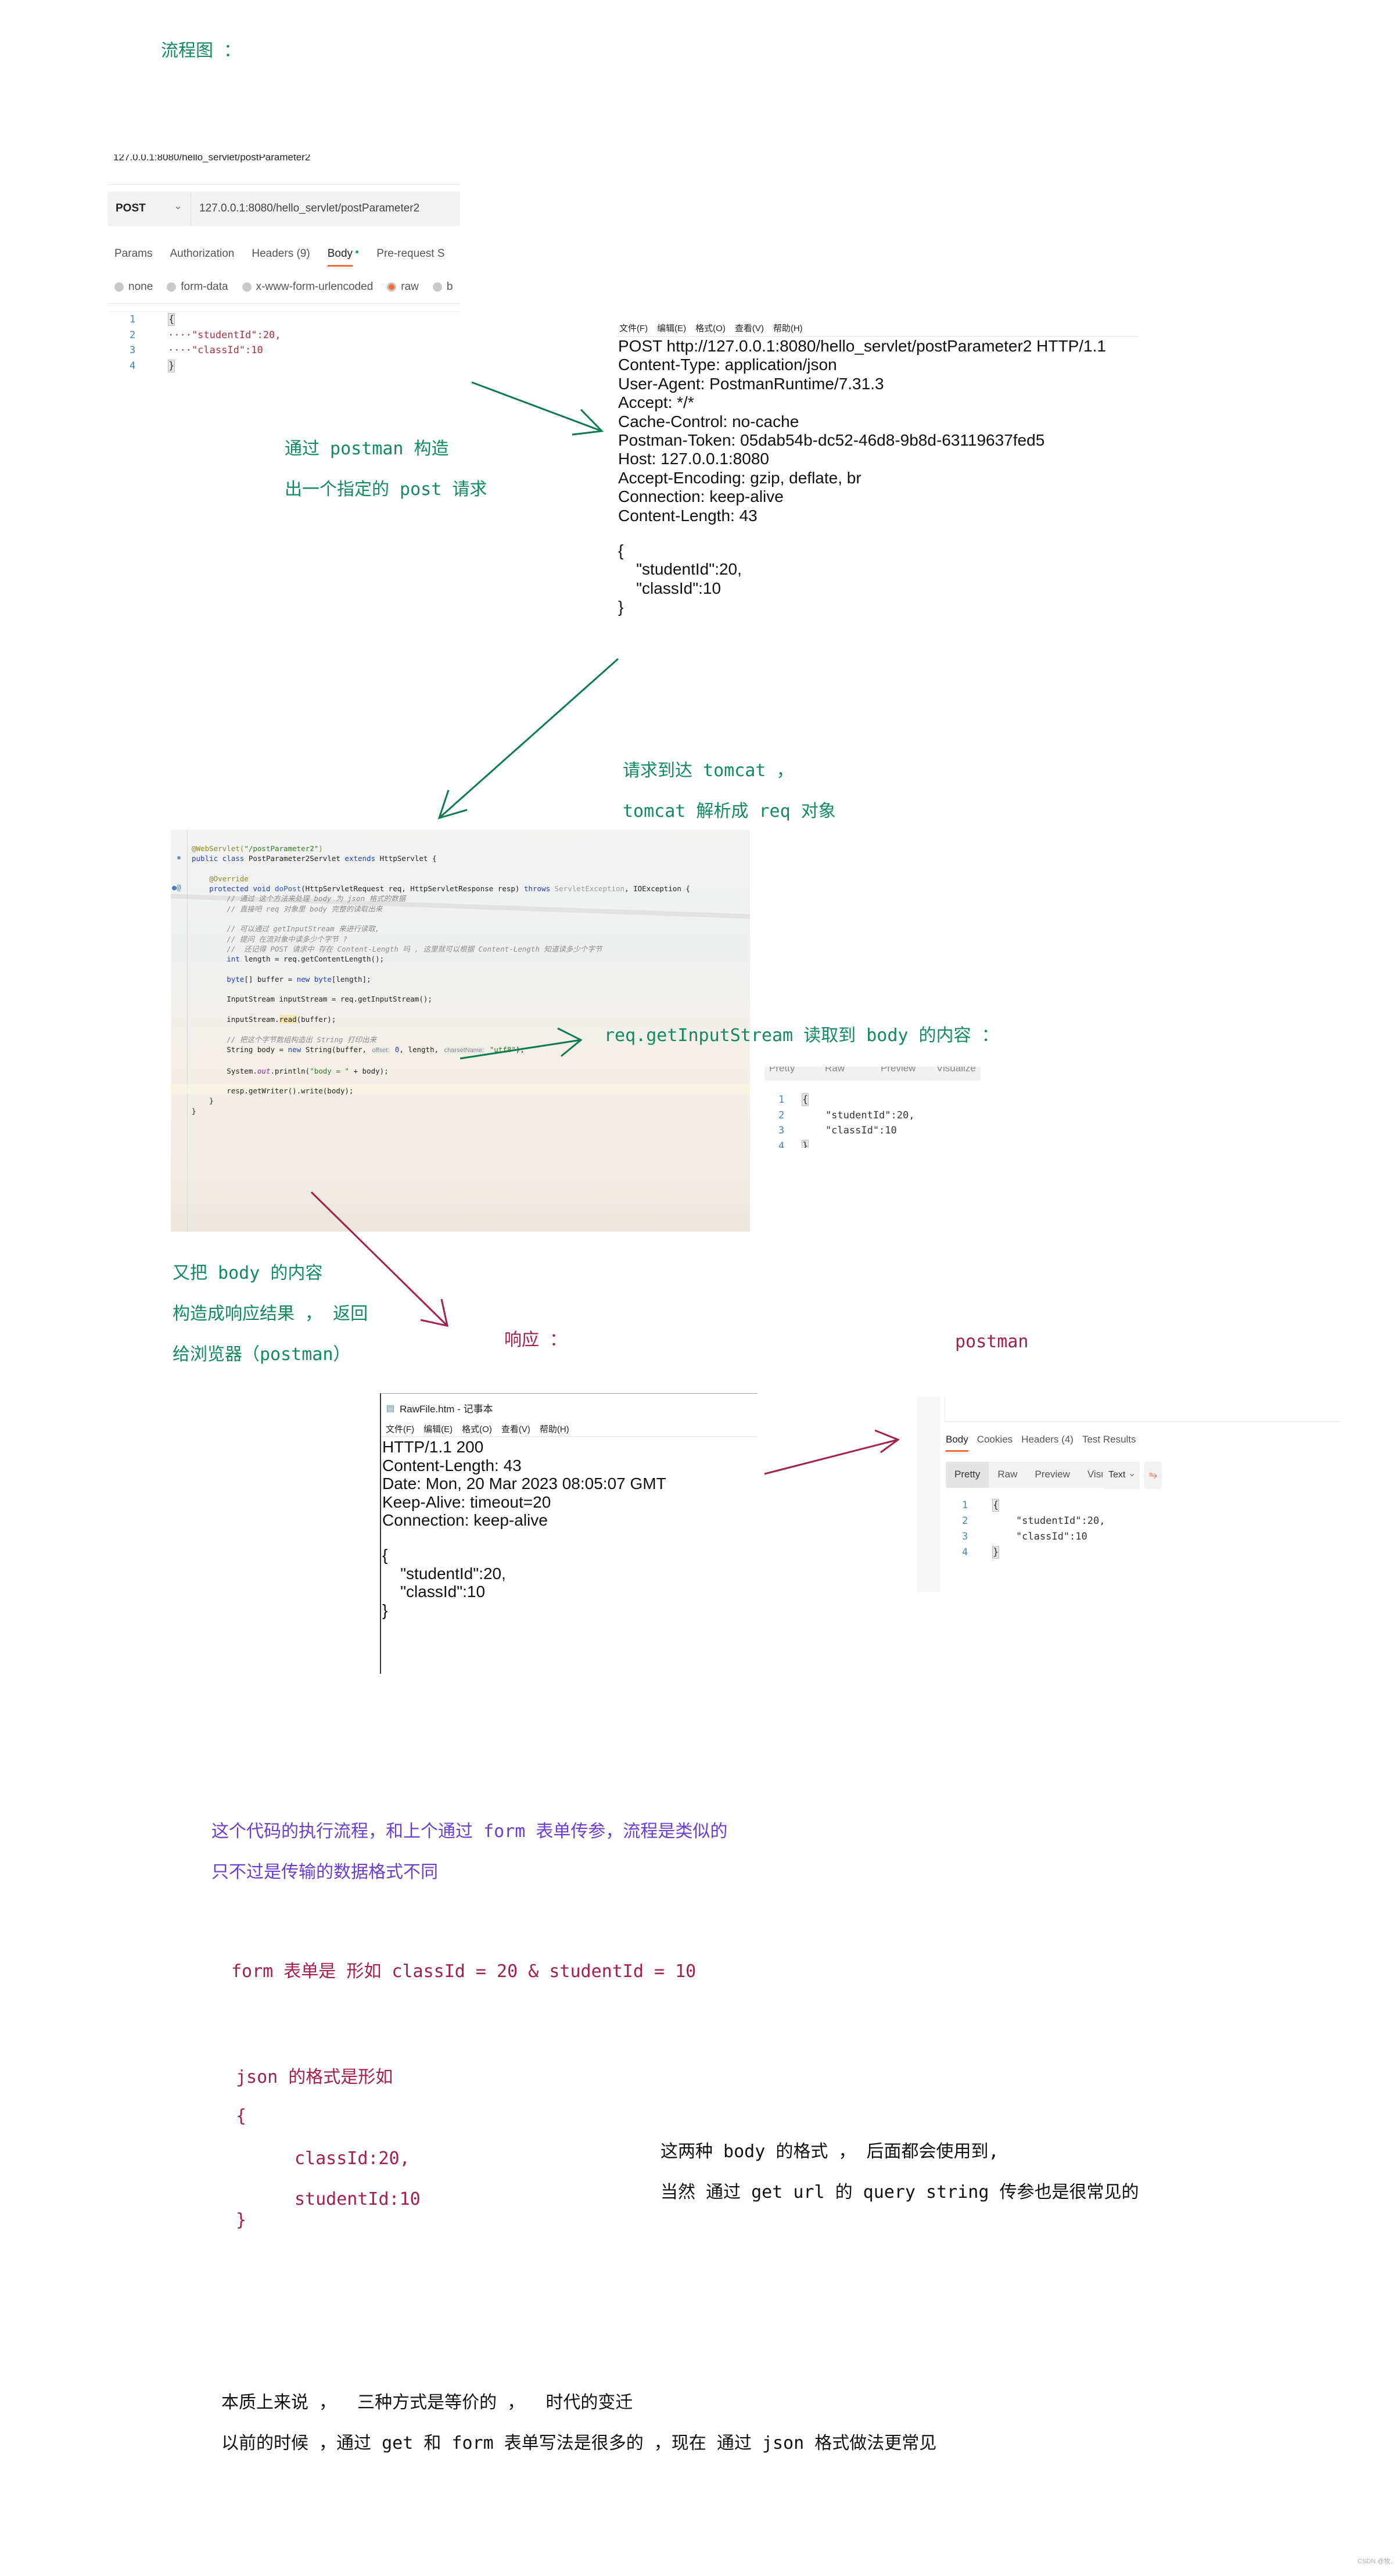  I want to click on summary-line-2: 只不过是传输的数据格式不同, so click(325, 1872).